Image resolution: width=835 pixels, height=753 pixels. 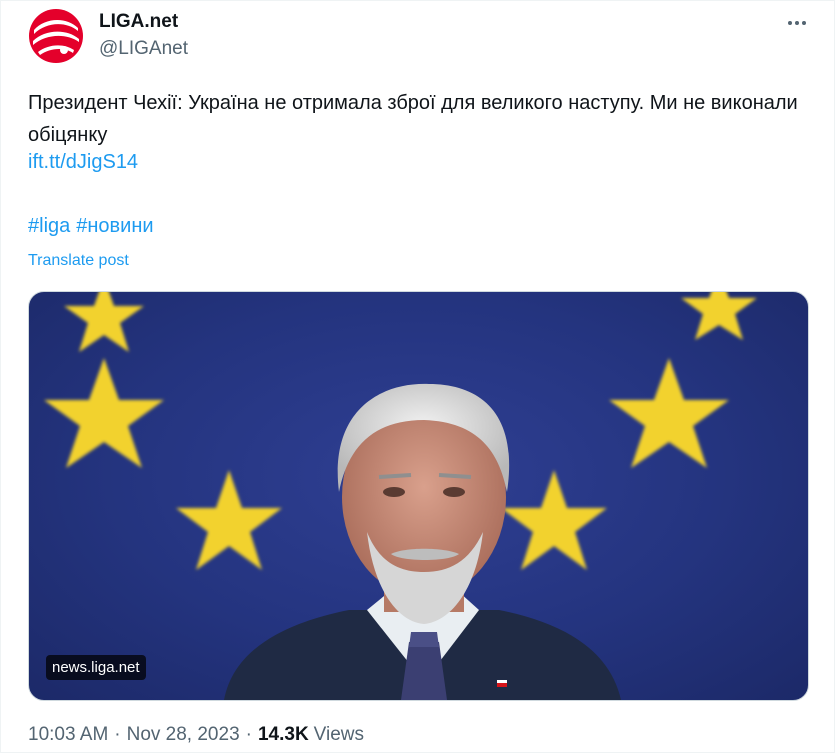 What do you see at coordinates (96, 667) in the screenshot?
I see `media-source-badge: news.liga.net` at bounding box center [96, 667].